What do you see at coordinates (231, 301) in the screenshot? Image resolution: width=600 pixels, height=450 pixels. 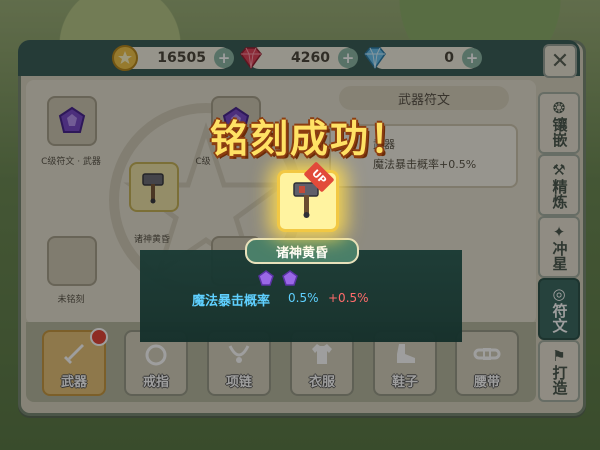 I see `stat-name: 魔法暴击概率` at bounding box center [231, 301].